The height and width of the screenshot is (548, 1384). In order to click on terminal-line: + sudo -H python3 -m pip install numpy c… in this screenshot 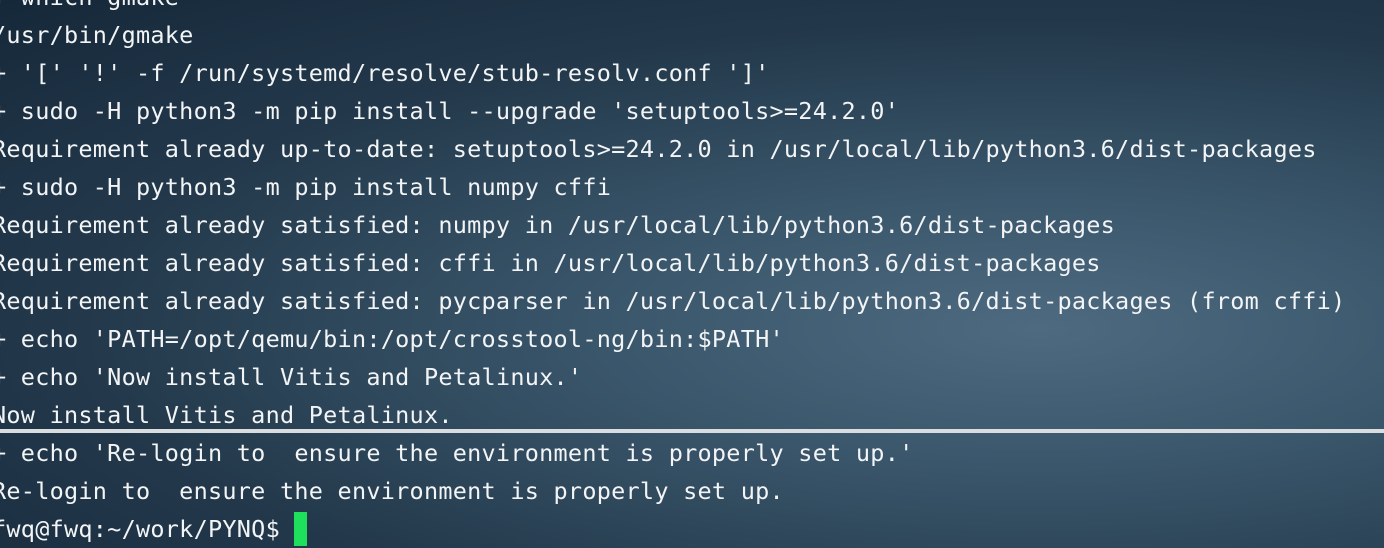, I will do `click(306, 187)`.